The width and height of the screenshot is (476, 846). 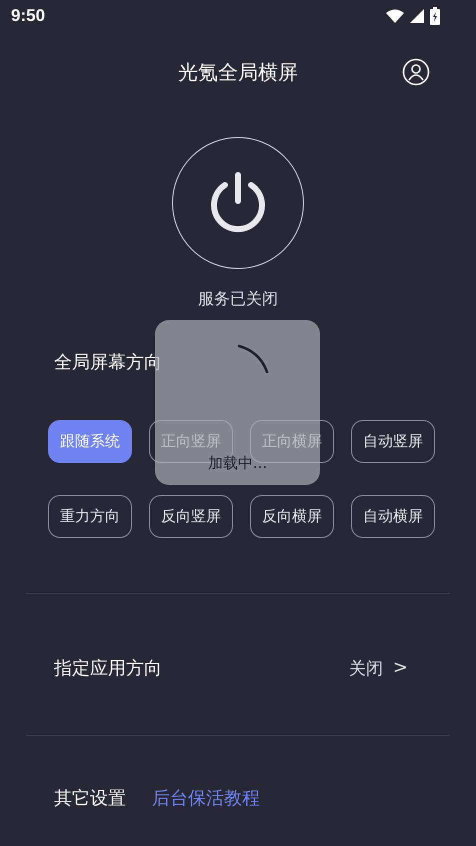 What do you see at coordinates (253, 359) in the screenshot?
I see `spinner-icon` at bounding box center [253, 359].